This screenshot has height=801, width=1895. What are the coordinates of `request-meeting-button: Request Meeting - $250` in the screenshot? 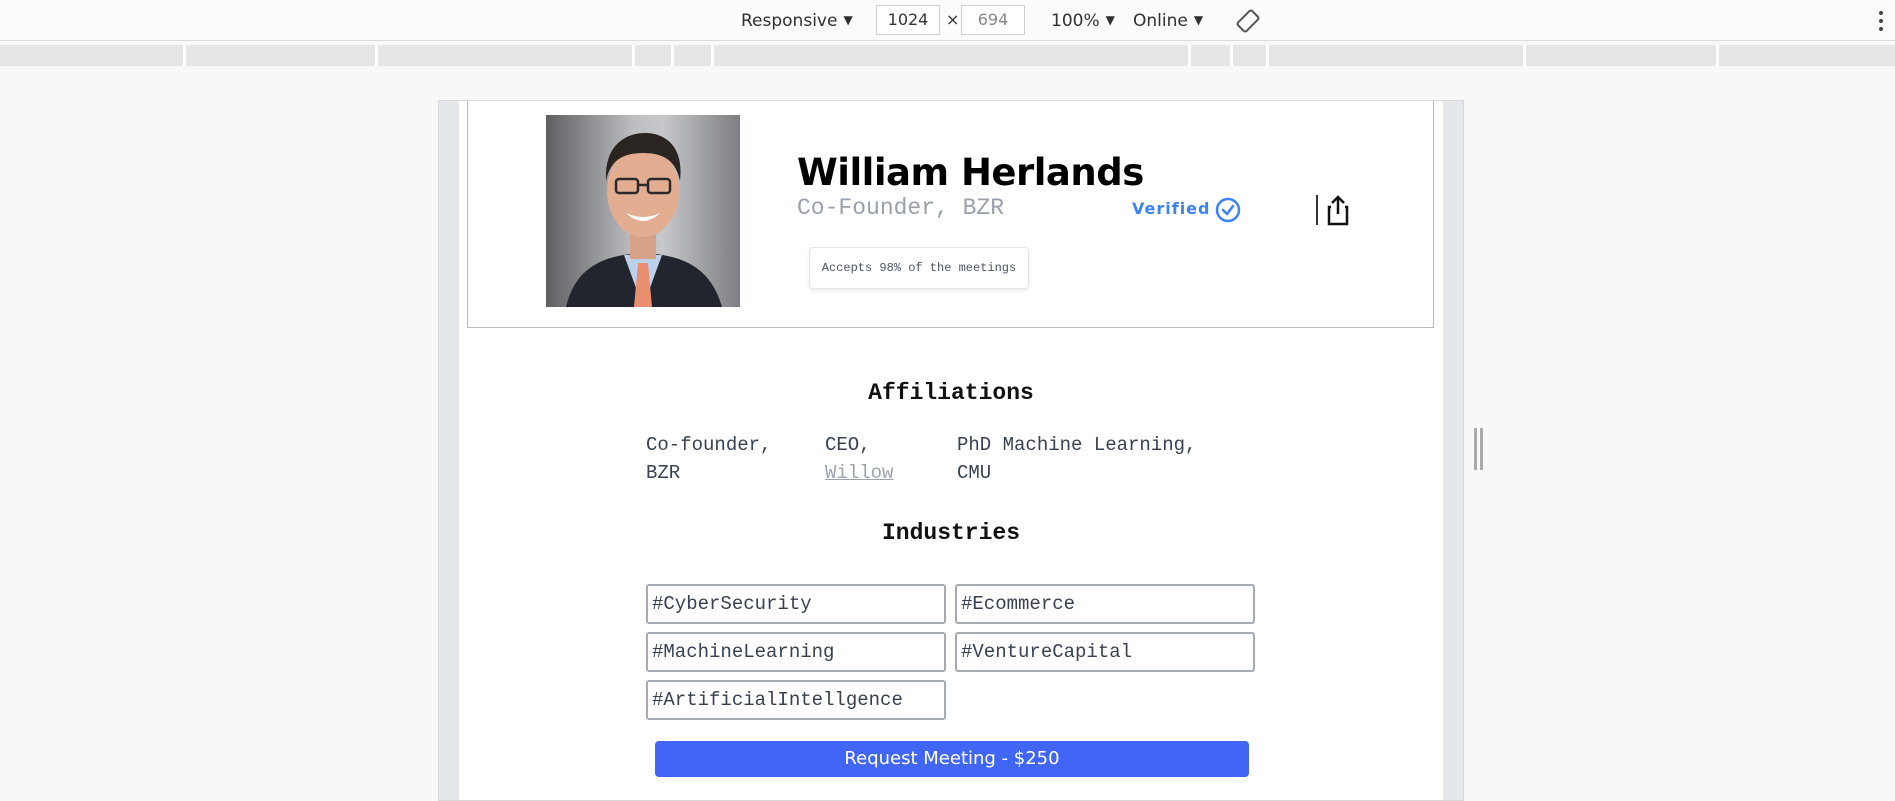 It's located at (952, 759).